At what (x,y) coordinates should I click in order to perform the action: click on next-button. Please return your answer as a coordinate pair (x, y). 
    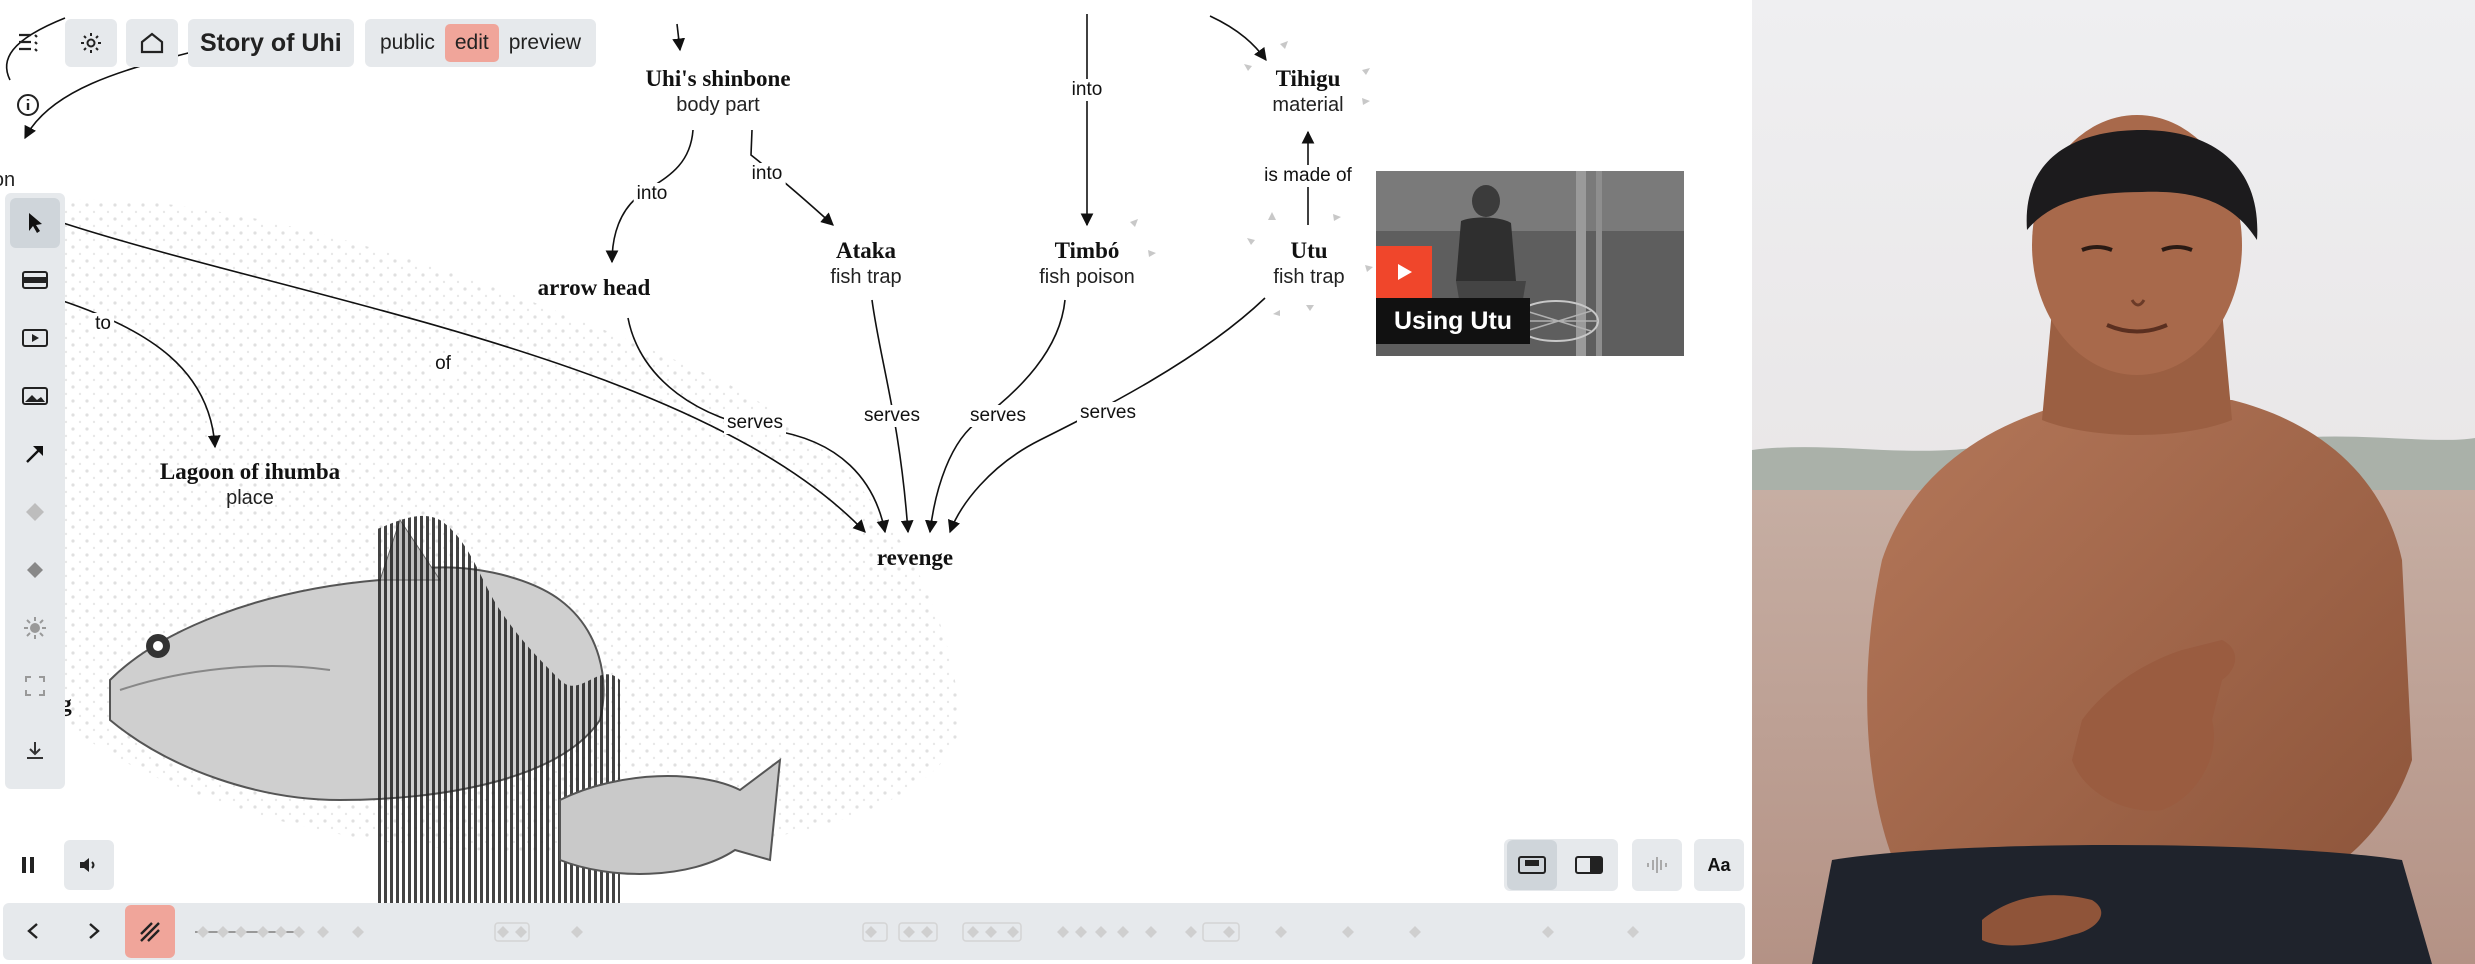
    Looking at the image, I should click on (94, 931).